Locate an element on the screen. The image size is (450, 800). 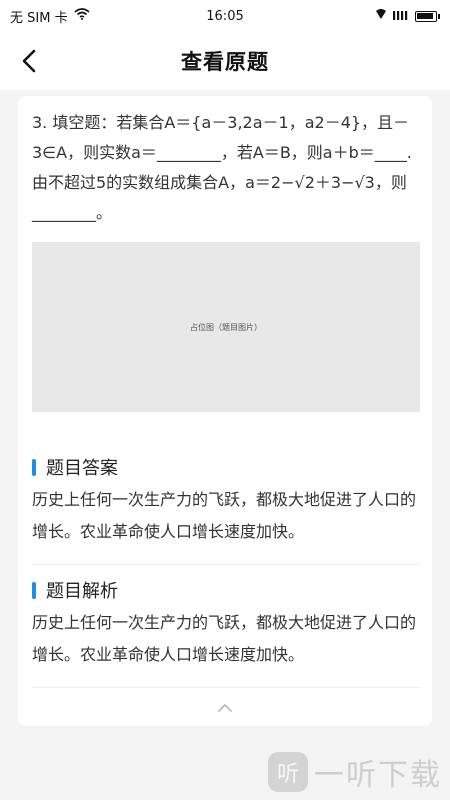
back-button is located at coordinates (29, 61).